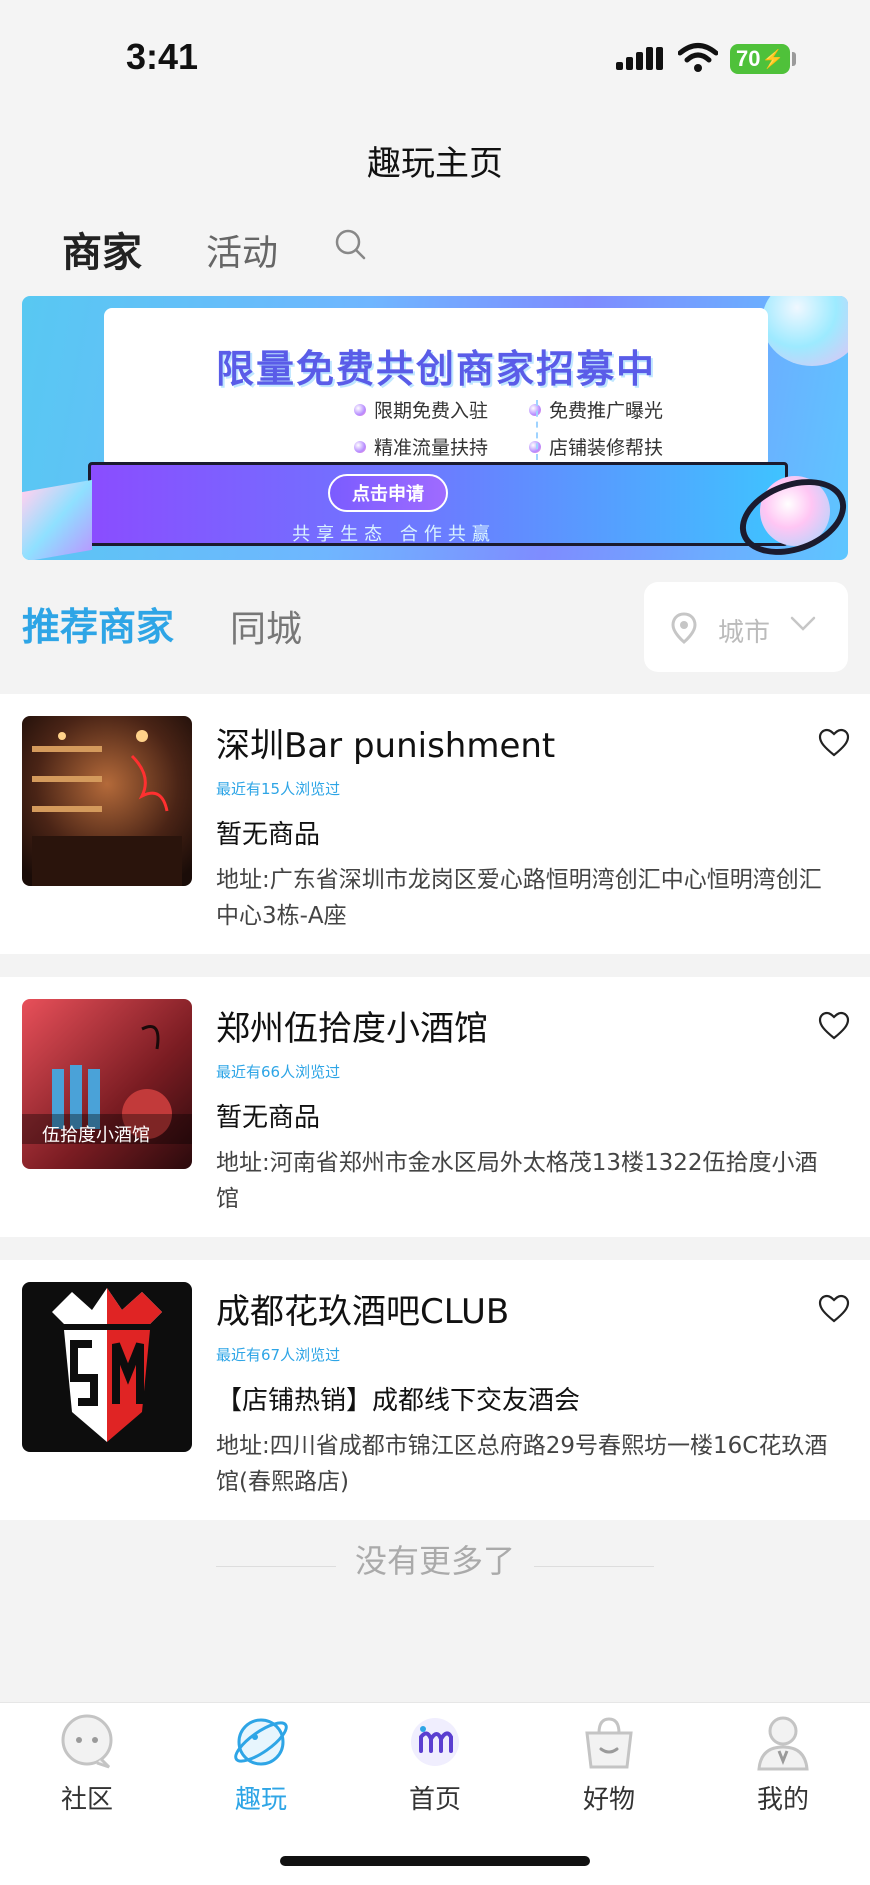 The image size is (870, 1885). I want to click on merchant-views: 最近有15人浏览过, so click(278, 789).